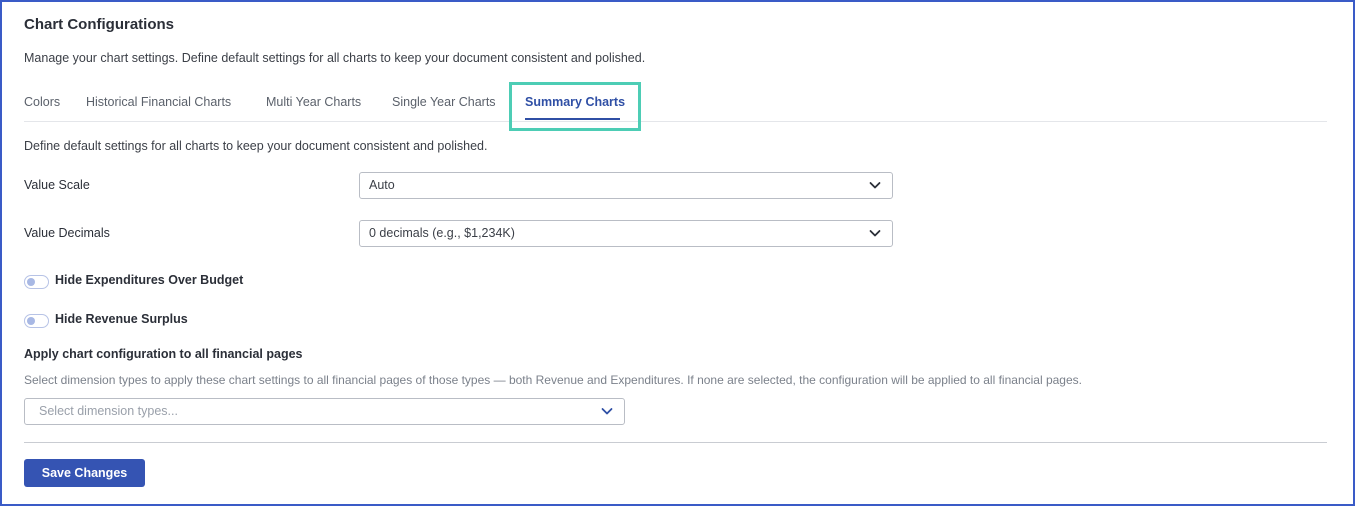 This screenshot has width=1355, height=506. Describe the element at coordinates (575, 102) in the screenshot. I see `tab-summary-charts-label: Summary Charts` at that location.